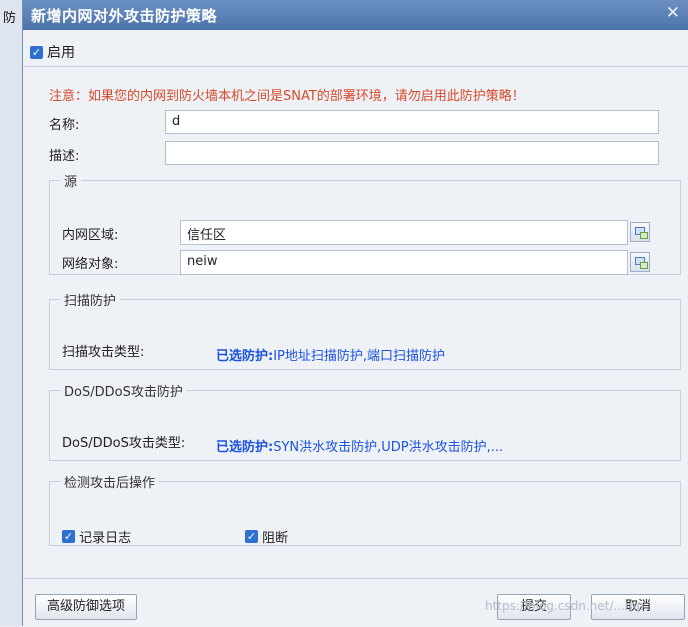  Describe the element at coordinates (404, 262) in the screenshot. I see `object-input: neiw` at that location.